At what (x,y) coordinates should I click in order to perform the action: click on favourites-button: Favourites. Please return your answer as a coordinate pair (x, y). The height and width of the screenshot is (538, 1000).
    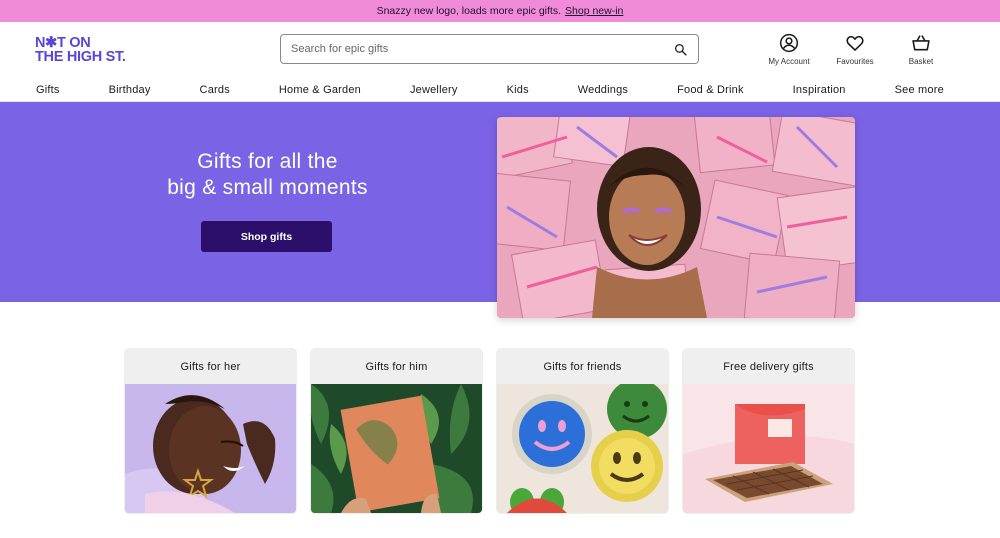
    Looking at the image, I should click on (855, 49).